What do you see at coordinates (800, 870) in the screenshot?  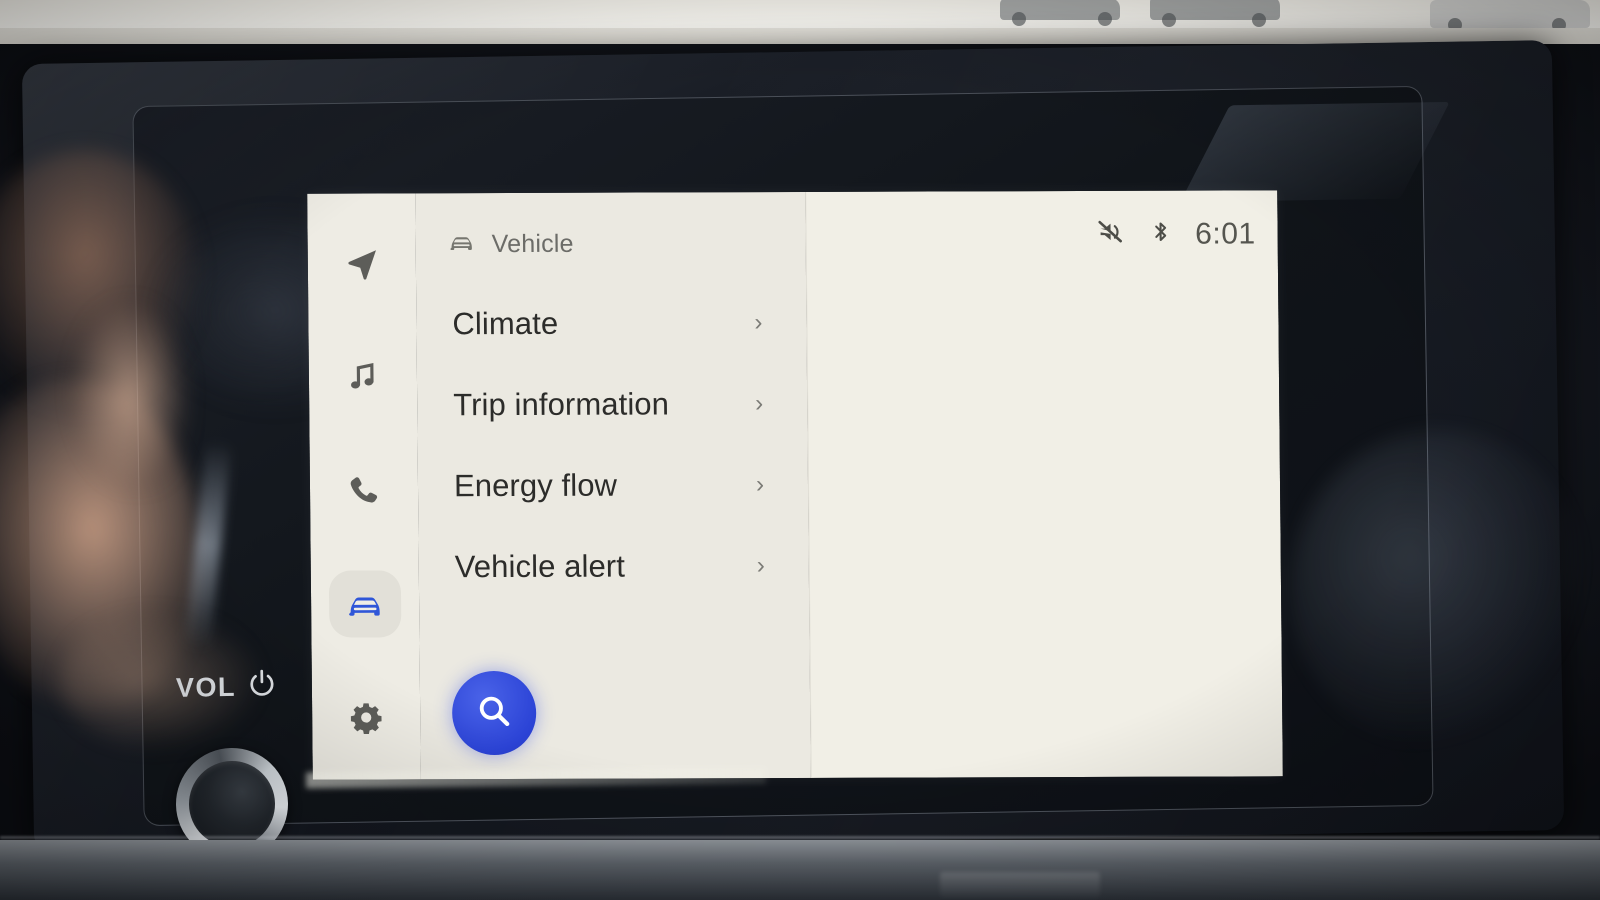 I see `lower-console` at bounding box center [800, 870].